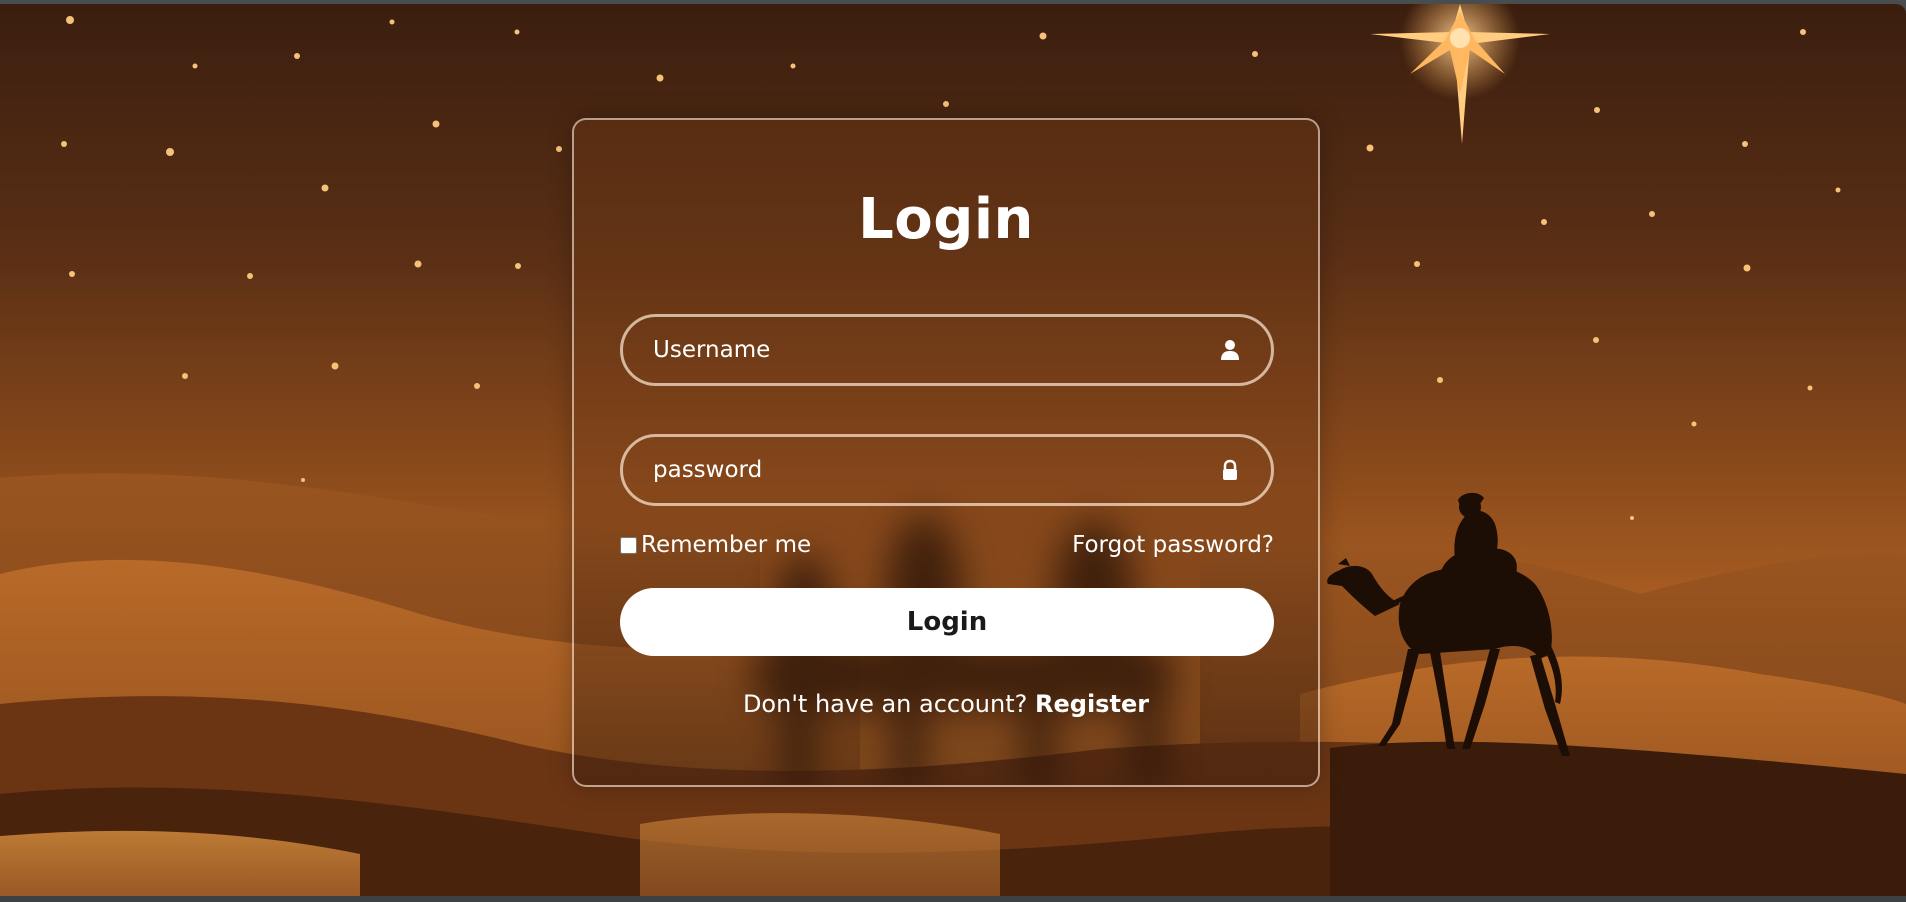 This screenshot has width=1906, height=902. I want to click on login-button: Login, so click(947, 622).